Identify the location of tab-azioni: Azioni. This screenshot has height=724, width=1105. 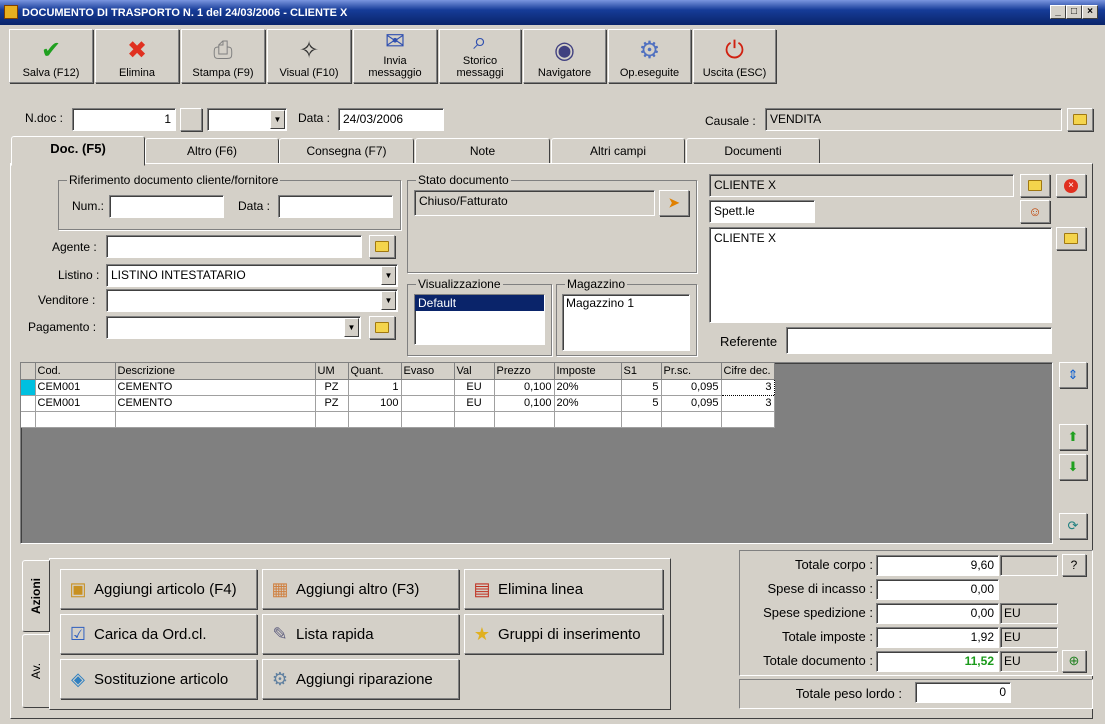
(36, 596).